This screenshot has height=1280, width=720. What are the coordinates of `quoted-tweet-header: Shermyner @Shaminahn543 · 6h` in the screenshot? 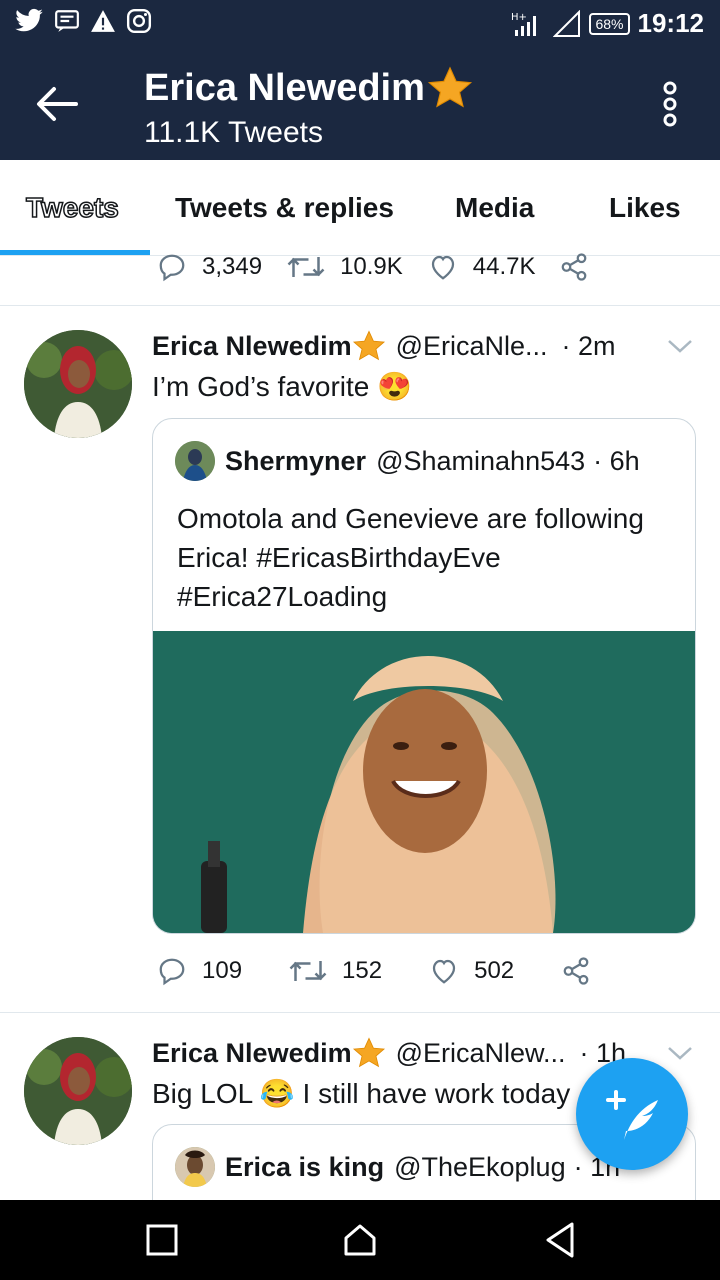 It's located at (407, 461).